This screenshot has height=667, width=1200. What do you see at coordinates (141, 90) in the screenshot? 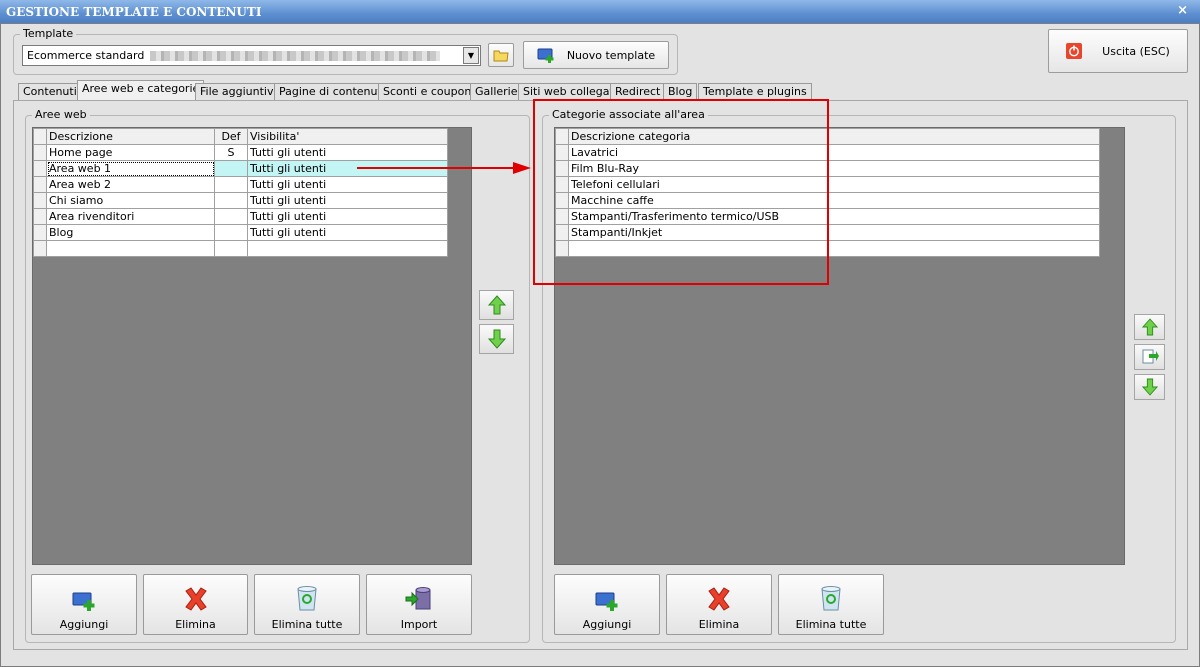
I see `tab-aree-web-categorie: Aree web e categorie` at bounding box center [141, 90].